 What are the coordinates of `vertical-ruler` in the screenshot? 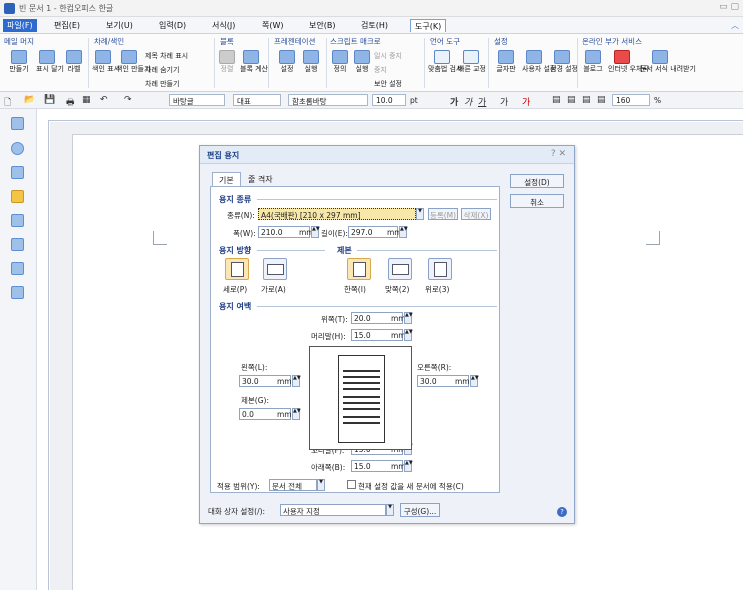 It's located at (43, 355).